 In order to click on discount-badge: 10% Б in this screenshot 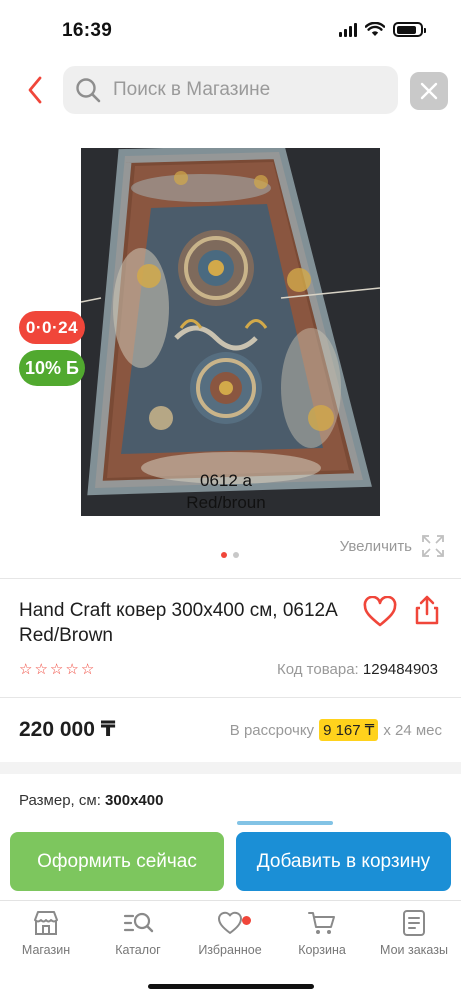, I will do `click(52, 368)`.